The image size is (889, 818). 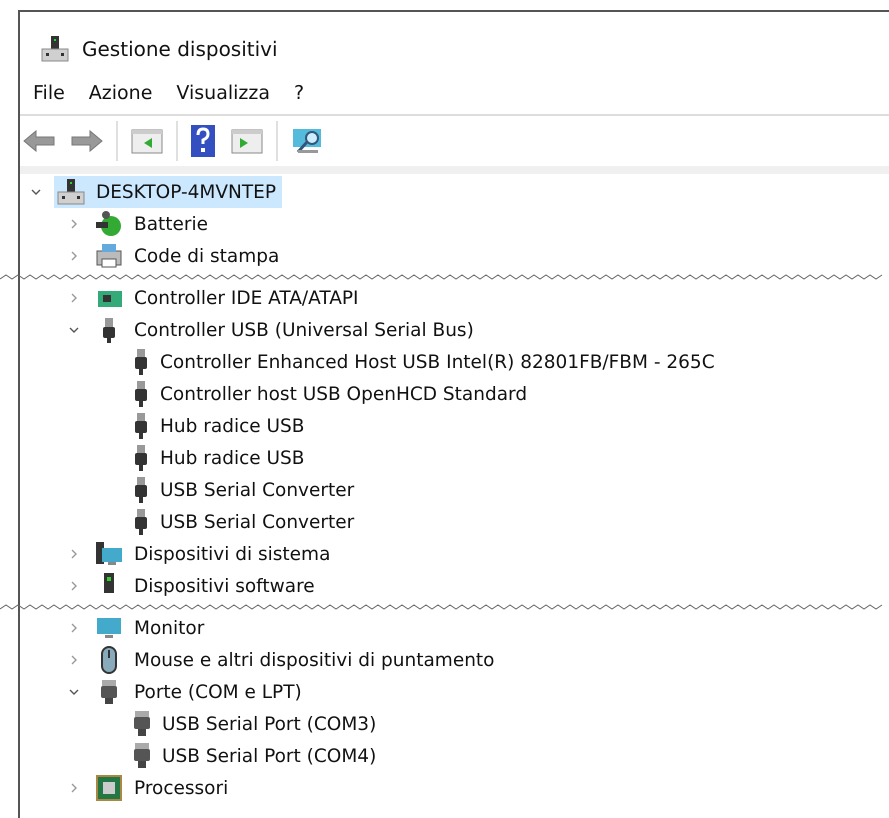 I want to click on tree-item: Dispositivi software, so click(x=206, y=586).